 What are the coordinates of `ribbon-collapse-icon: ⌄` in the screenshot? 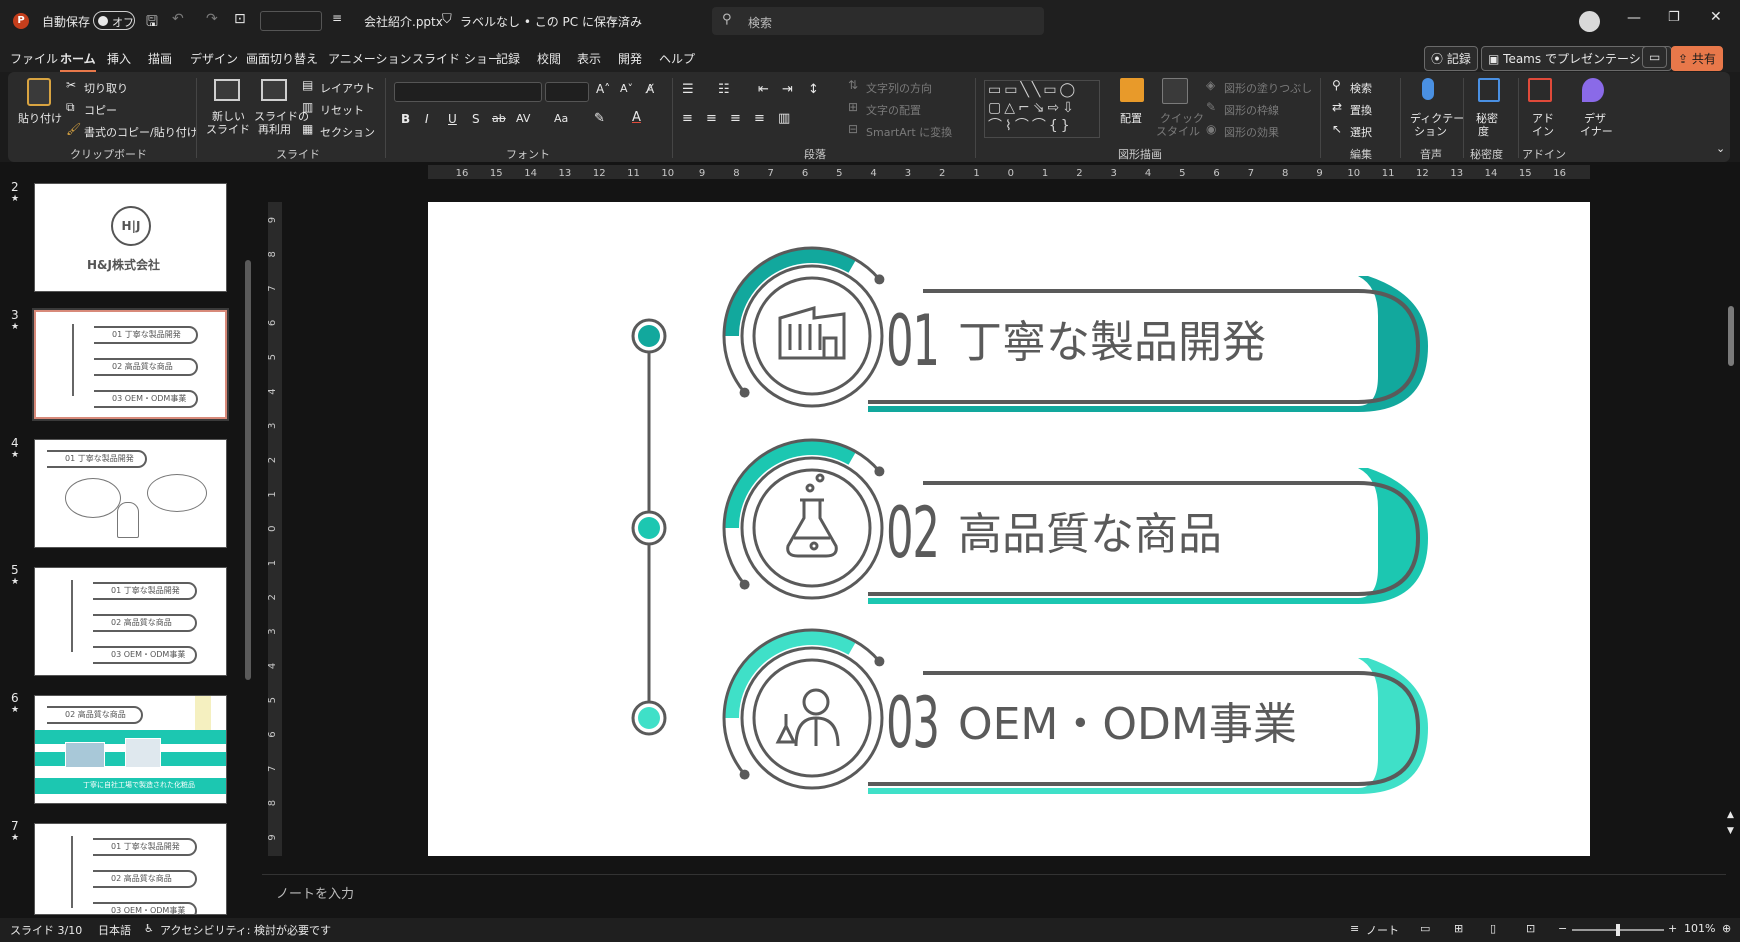 It's located at (1720, 148).